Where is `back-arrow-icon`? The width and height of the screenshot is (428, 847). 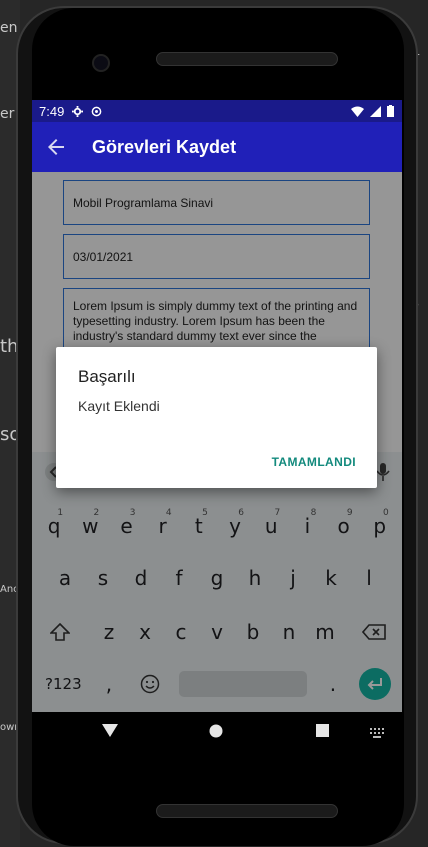
back-arrow-icon is located at coordinates (56, 147).